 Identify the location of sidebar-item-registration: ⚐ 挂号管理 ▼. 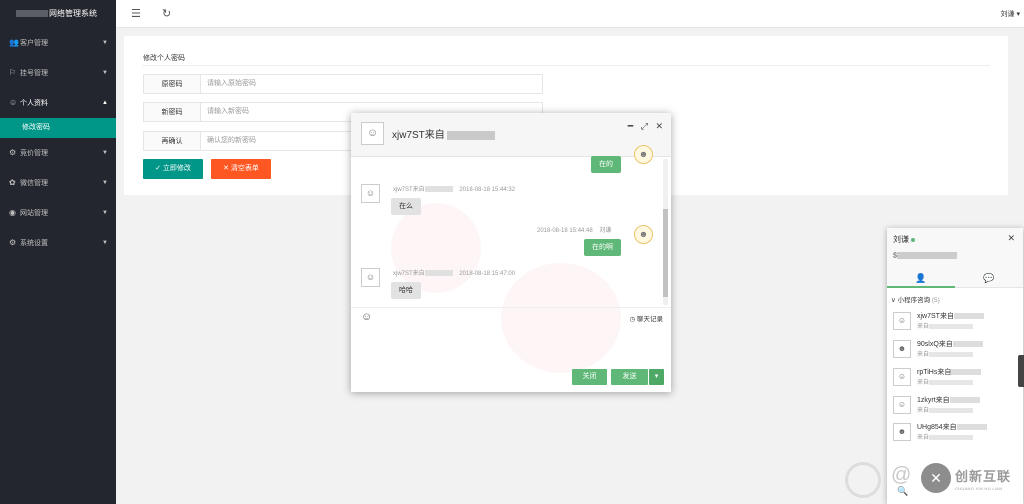
(58, 73).